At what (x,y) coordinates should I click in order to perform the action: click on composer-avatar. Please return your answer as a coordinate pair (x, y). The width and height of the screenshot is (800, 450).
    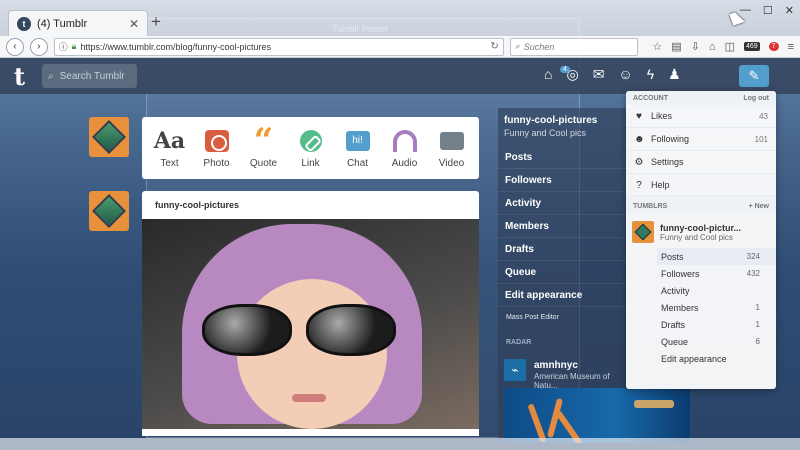
    Looking at the image, I should click on (109, 137).